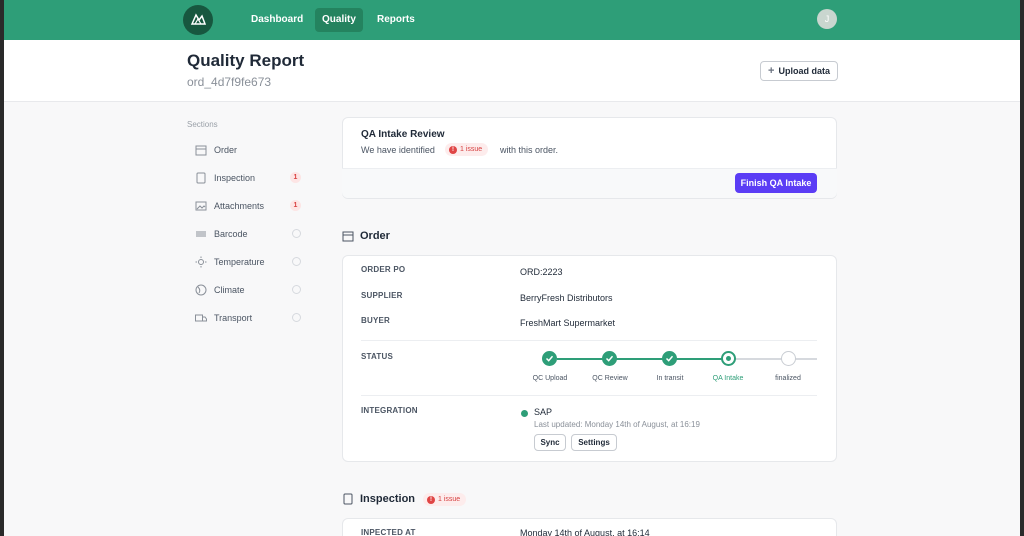 Image resolution: width=1024 pixels, height=536 pixels. What do you see at coordinates (396, 20) in the screenshot?
I see `nav-reports: Reports` at bounding box center [396, 20].